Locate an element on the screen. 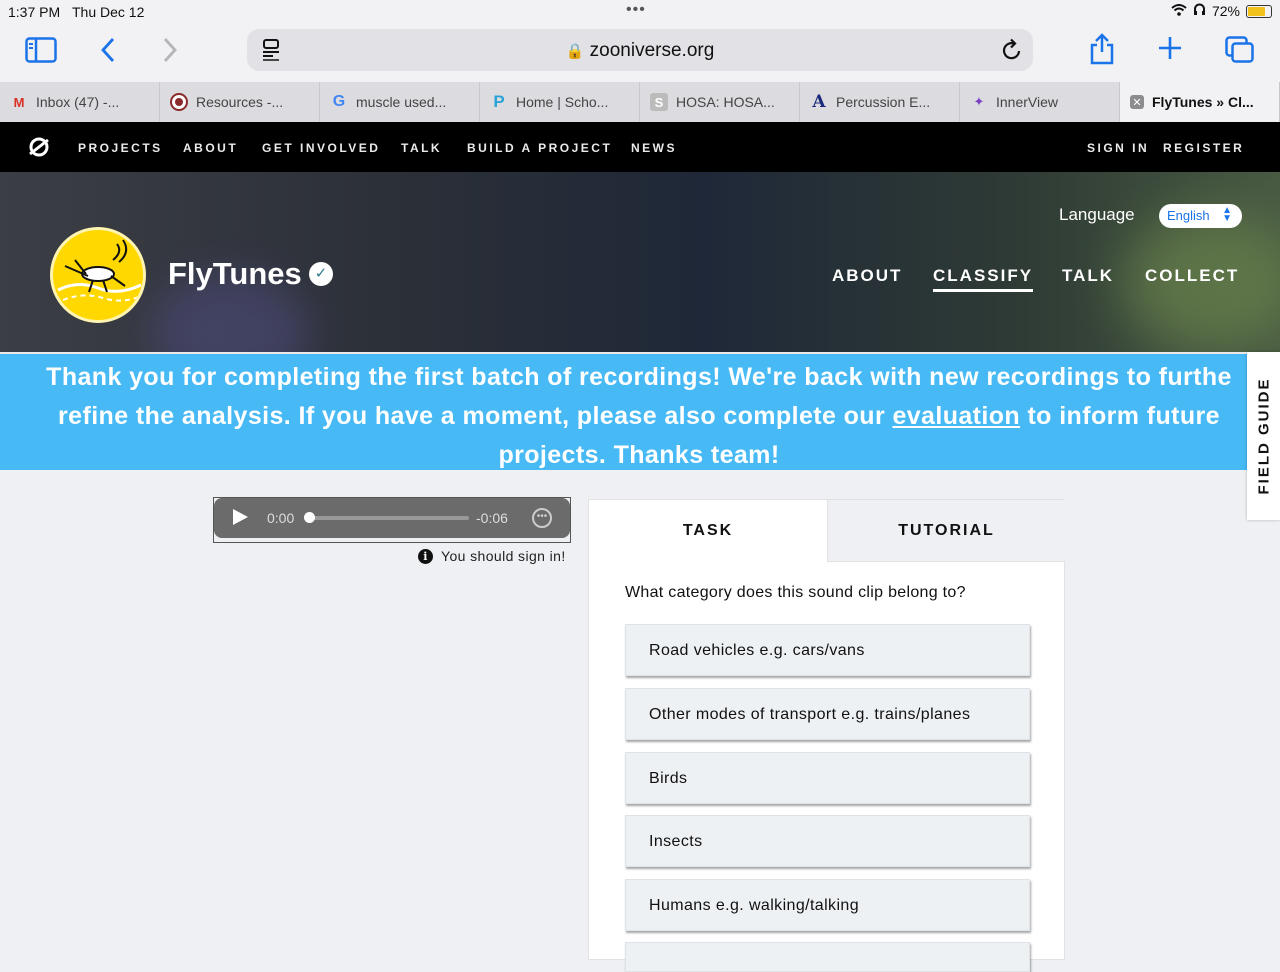  answer-insects: Insects is located at coordinates (827, 841).